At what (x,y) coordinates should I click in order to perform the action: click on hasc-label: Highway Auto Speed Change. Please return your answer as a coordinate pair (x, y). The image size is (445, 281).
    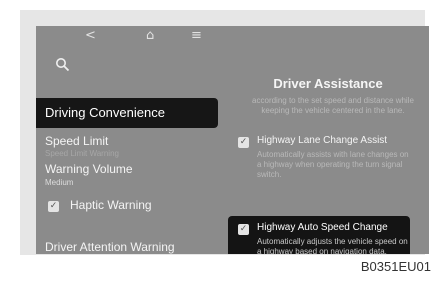
    Looking at the image, I should click on (322, 227).